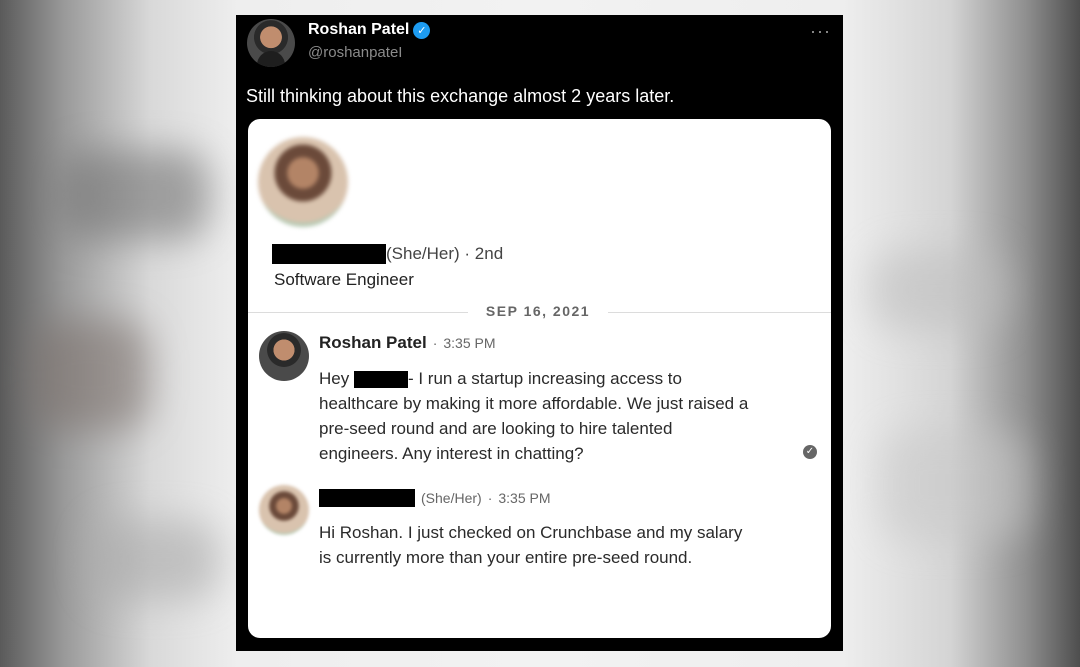 The height and width of the screenshot is (667, 1080). What do you see at coordinates (451, 498) in the screenshot?
I see `message-pronouns: (She/Her)` at bounding box center [451, 498].